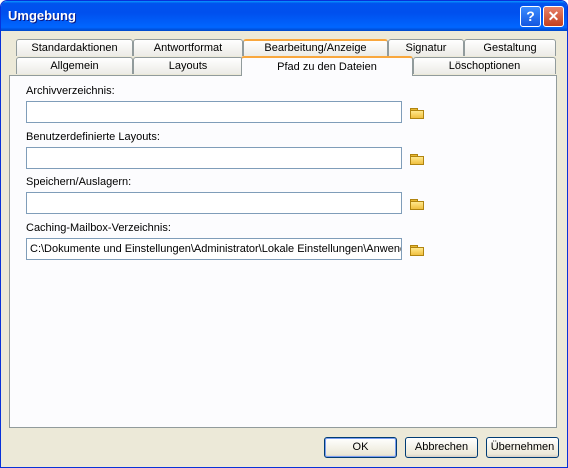  I want to click on caching-mailbox-label: Caching-Mailbox-Verzeichnis:, so click(98, 228).